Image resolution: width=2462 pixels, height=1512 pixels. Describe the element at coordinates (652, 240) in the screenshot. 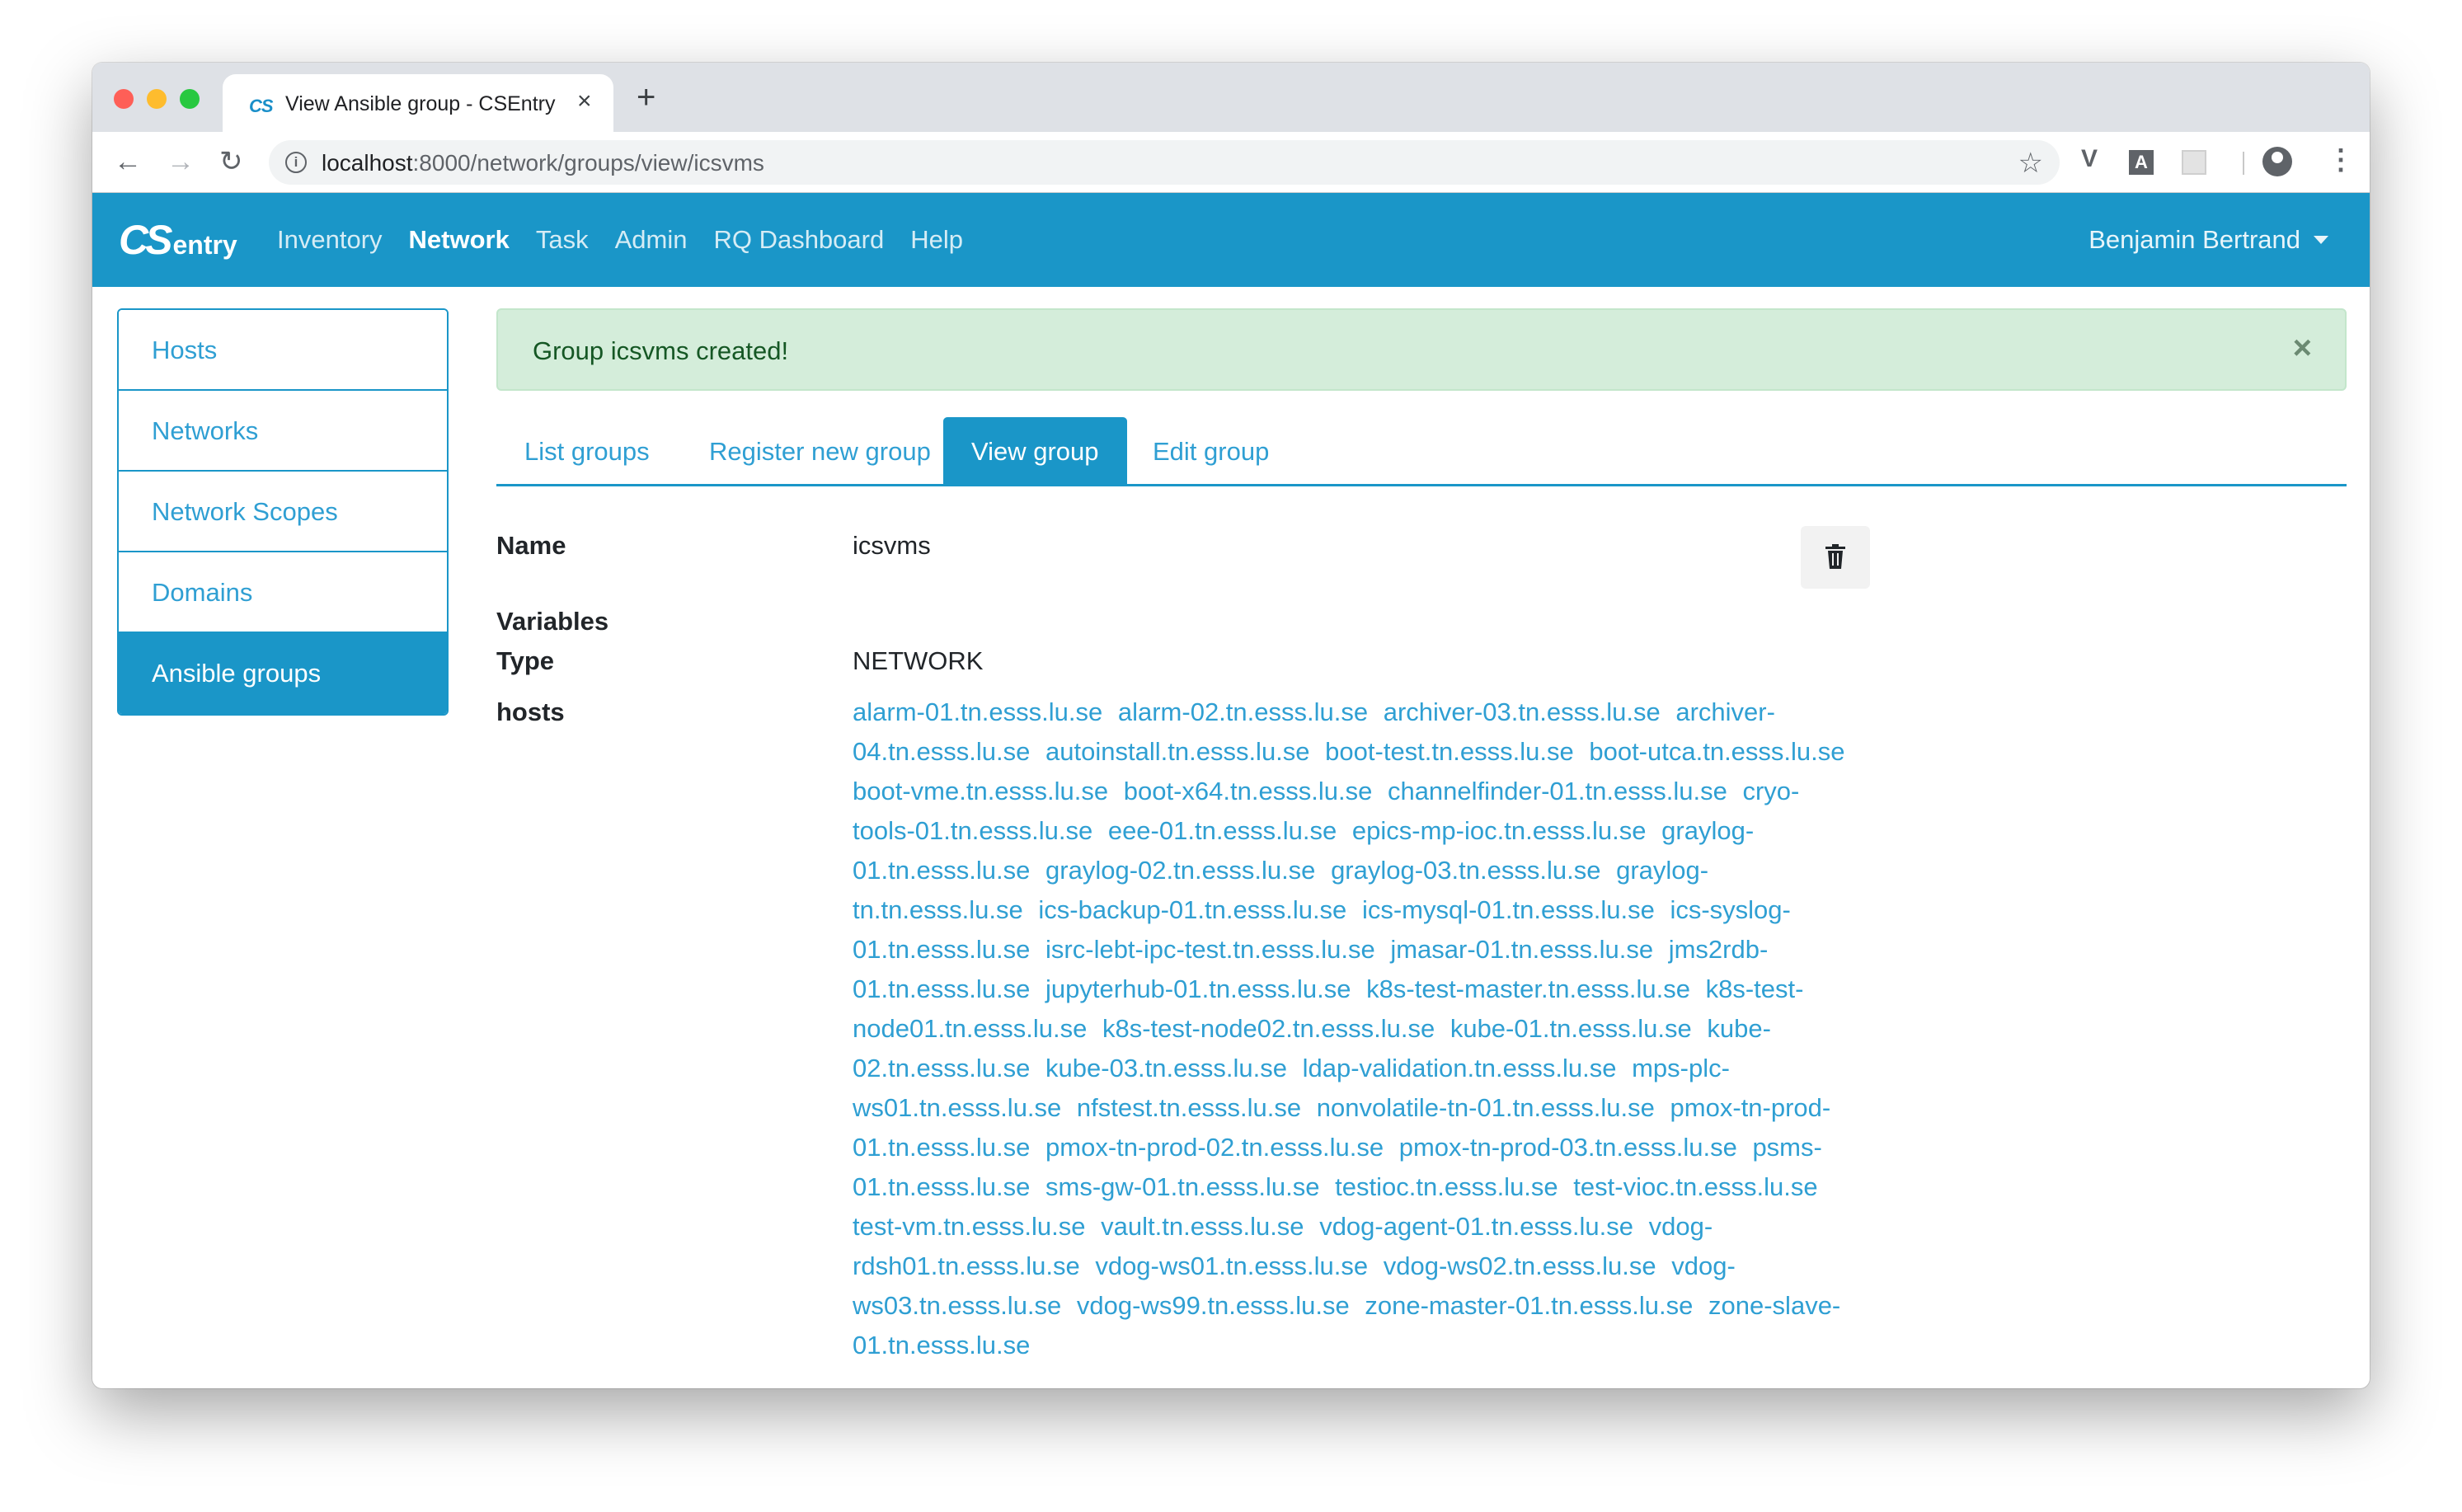

I see `nav-admin: Admin` at that location.